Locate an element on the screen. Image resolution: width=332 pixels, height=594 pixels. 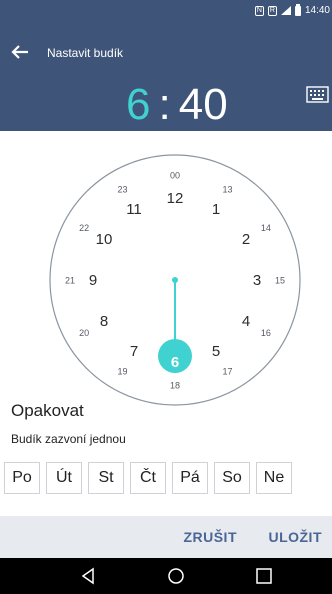
day-friday: Pá is located at coordinates (190, 478).